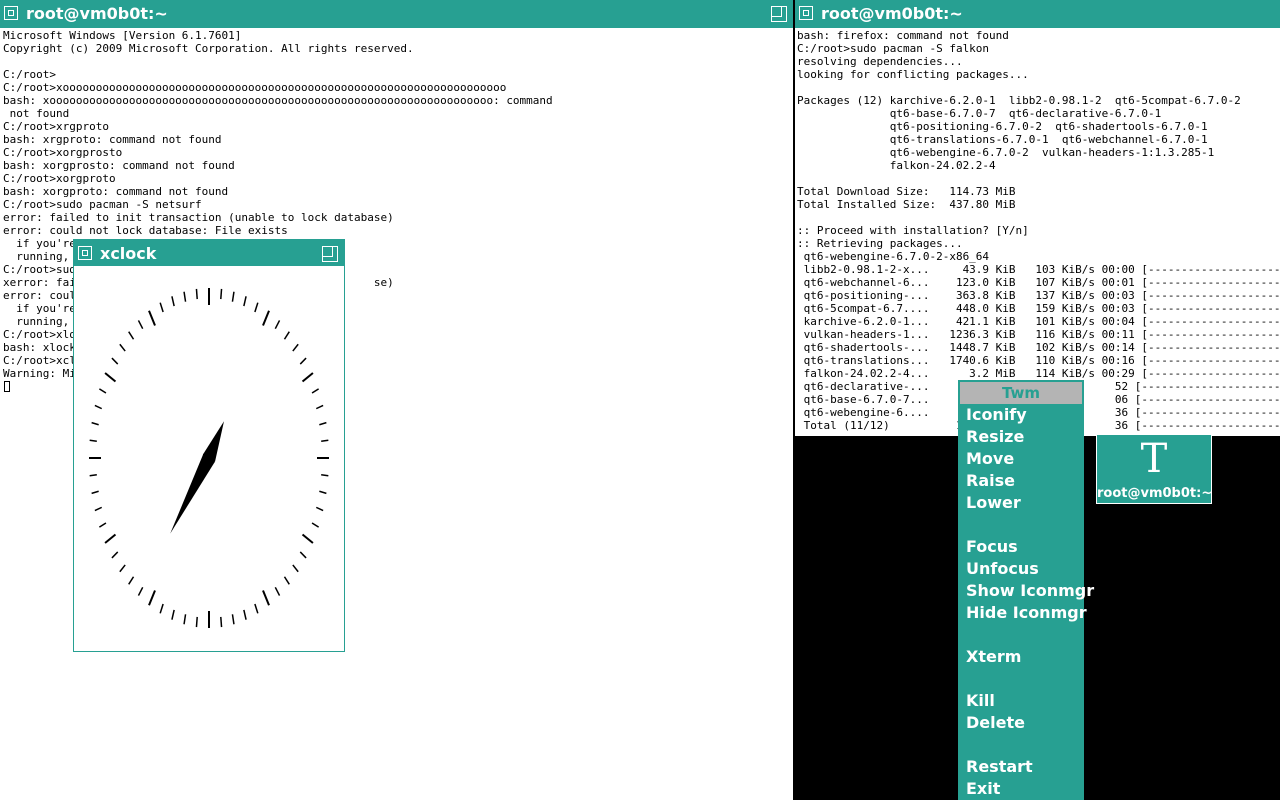  What do you see at coordinates (1030, 590) in the screenshot?
I see `menu-item-show-iconmgr: Show Iconmgr` at bounding box center [1030, 590].